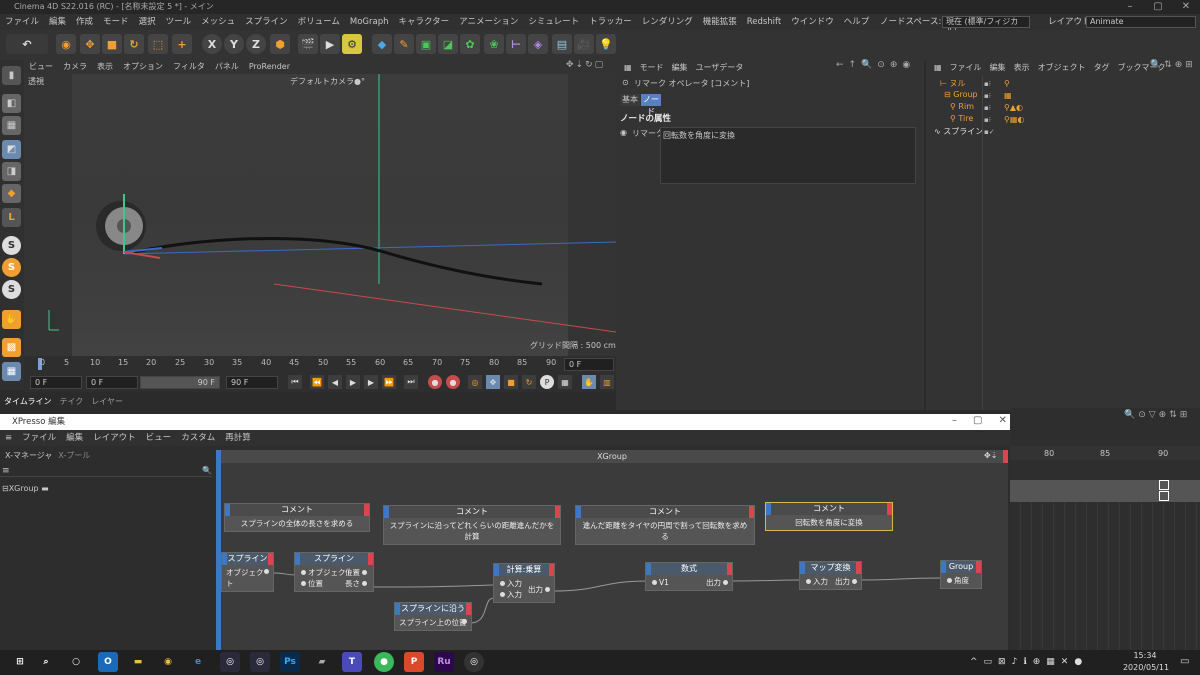 This screenshot has width=1200, height=675. Describe the element at coordinates (1141, 22) in the screenshot. I see `layout-select: Animate` at that location.